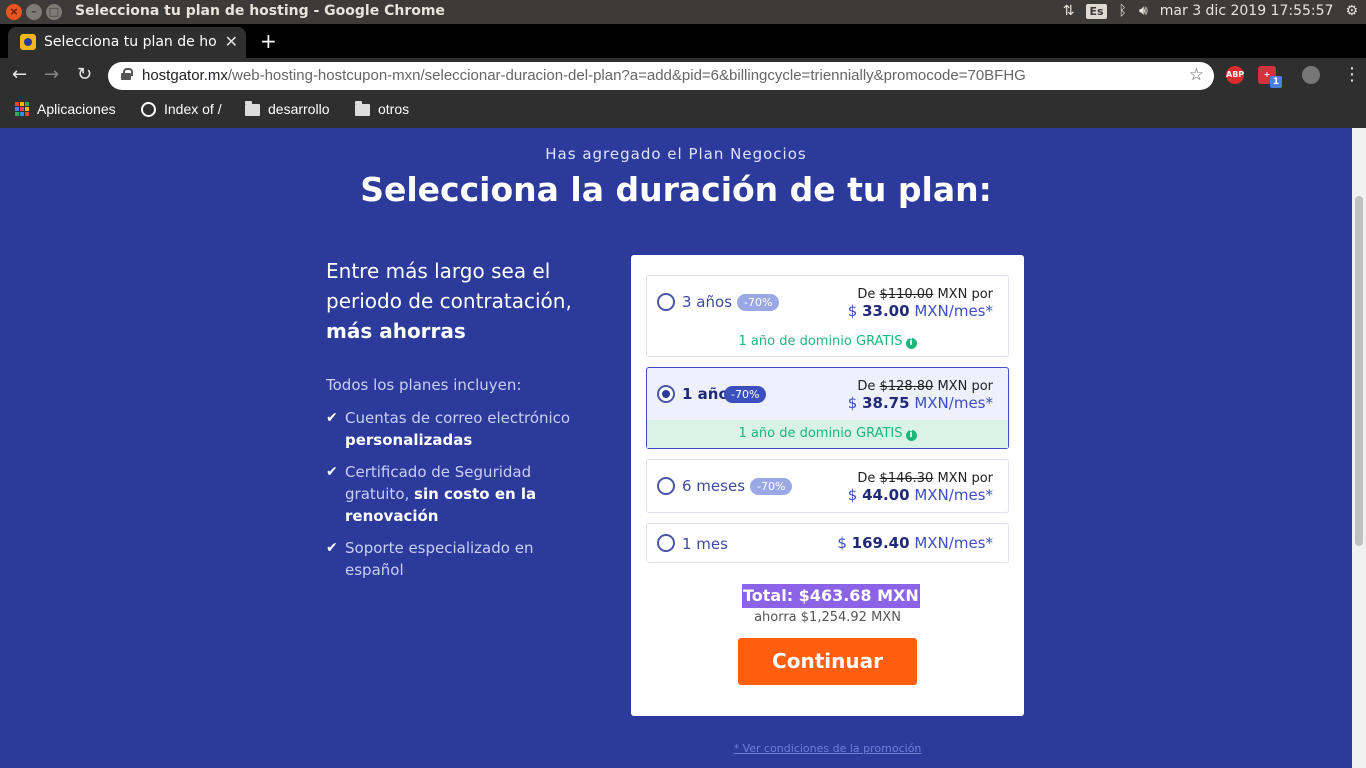 The width and height of the screenshot is (1366, 768). Describe the element at coordinates (148, 109) in the screenshot. I see `globe-icon` at that location.